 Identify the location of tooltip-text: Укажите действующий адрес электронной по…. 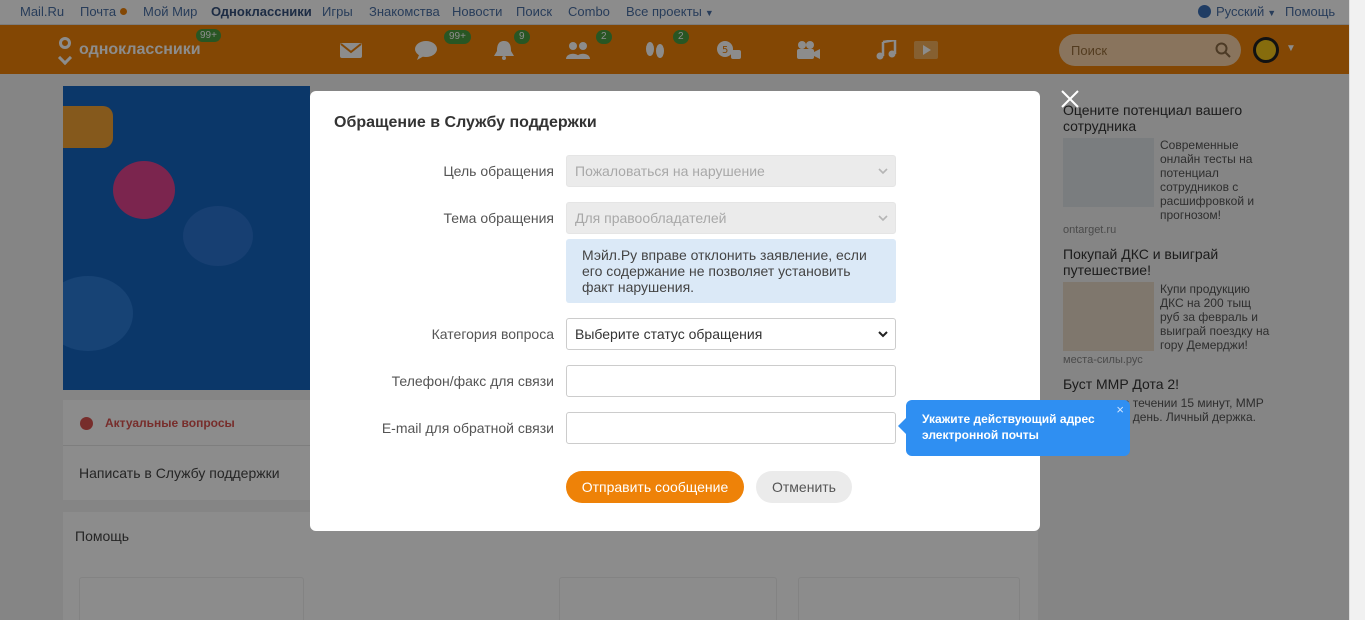
(1008, 427).